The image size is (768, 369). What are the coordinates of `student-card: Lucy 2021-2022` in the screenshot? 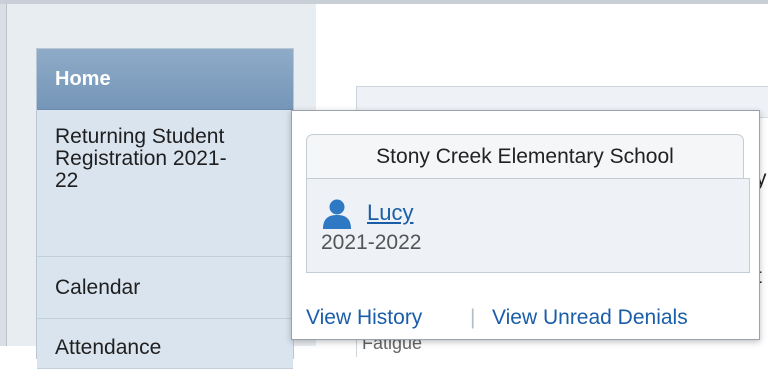 It's located at (528, 225).